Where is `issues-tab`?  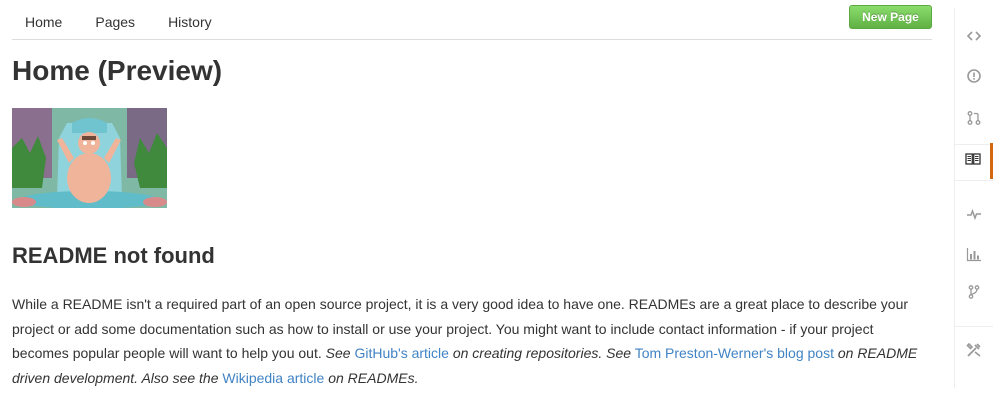 issues-tab is located at coordinates (974, 78).